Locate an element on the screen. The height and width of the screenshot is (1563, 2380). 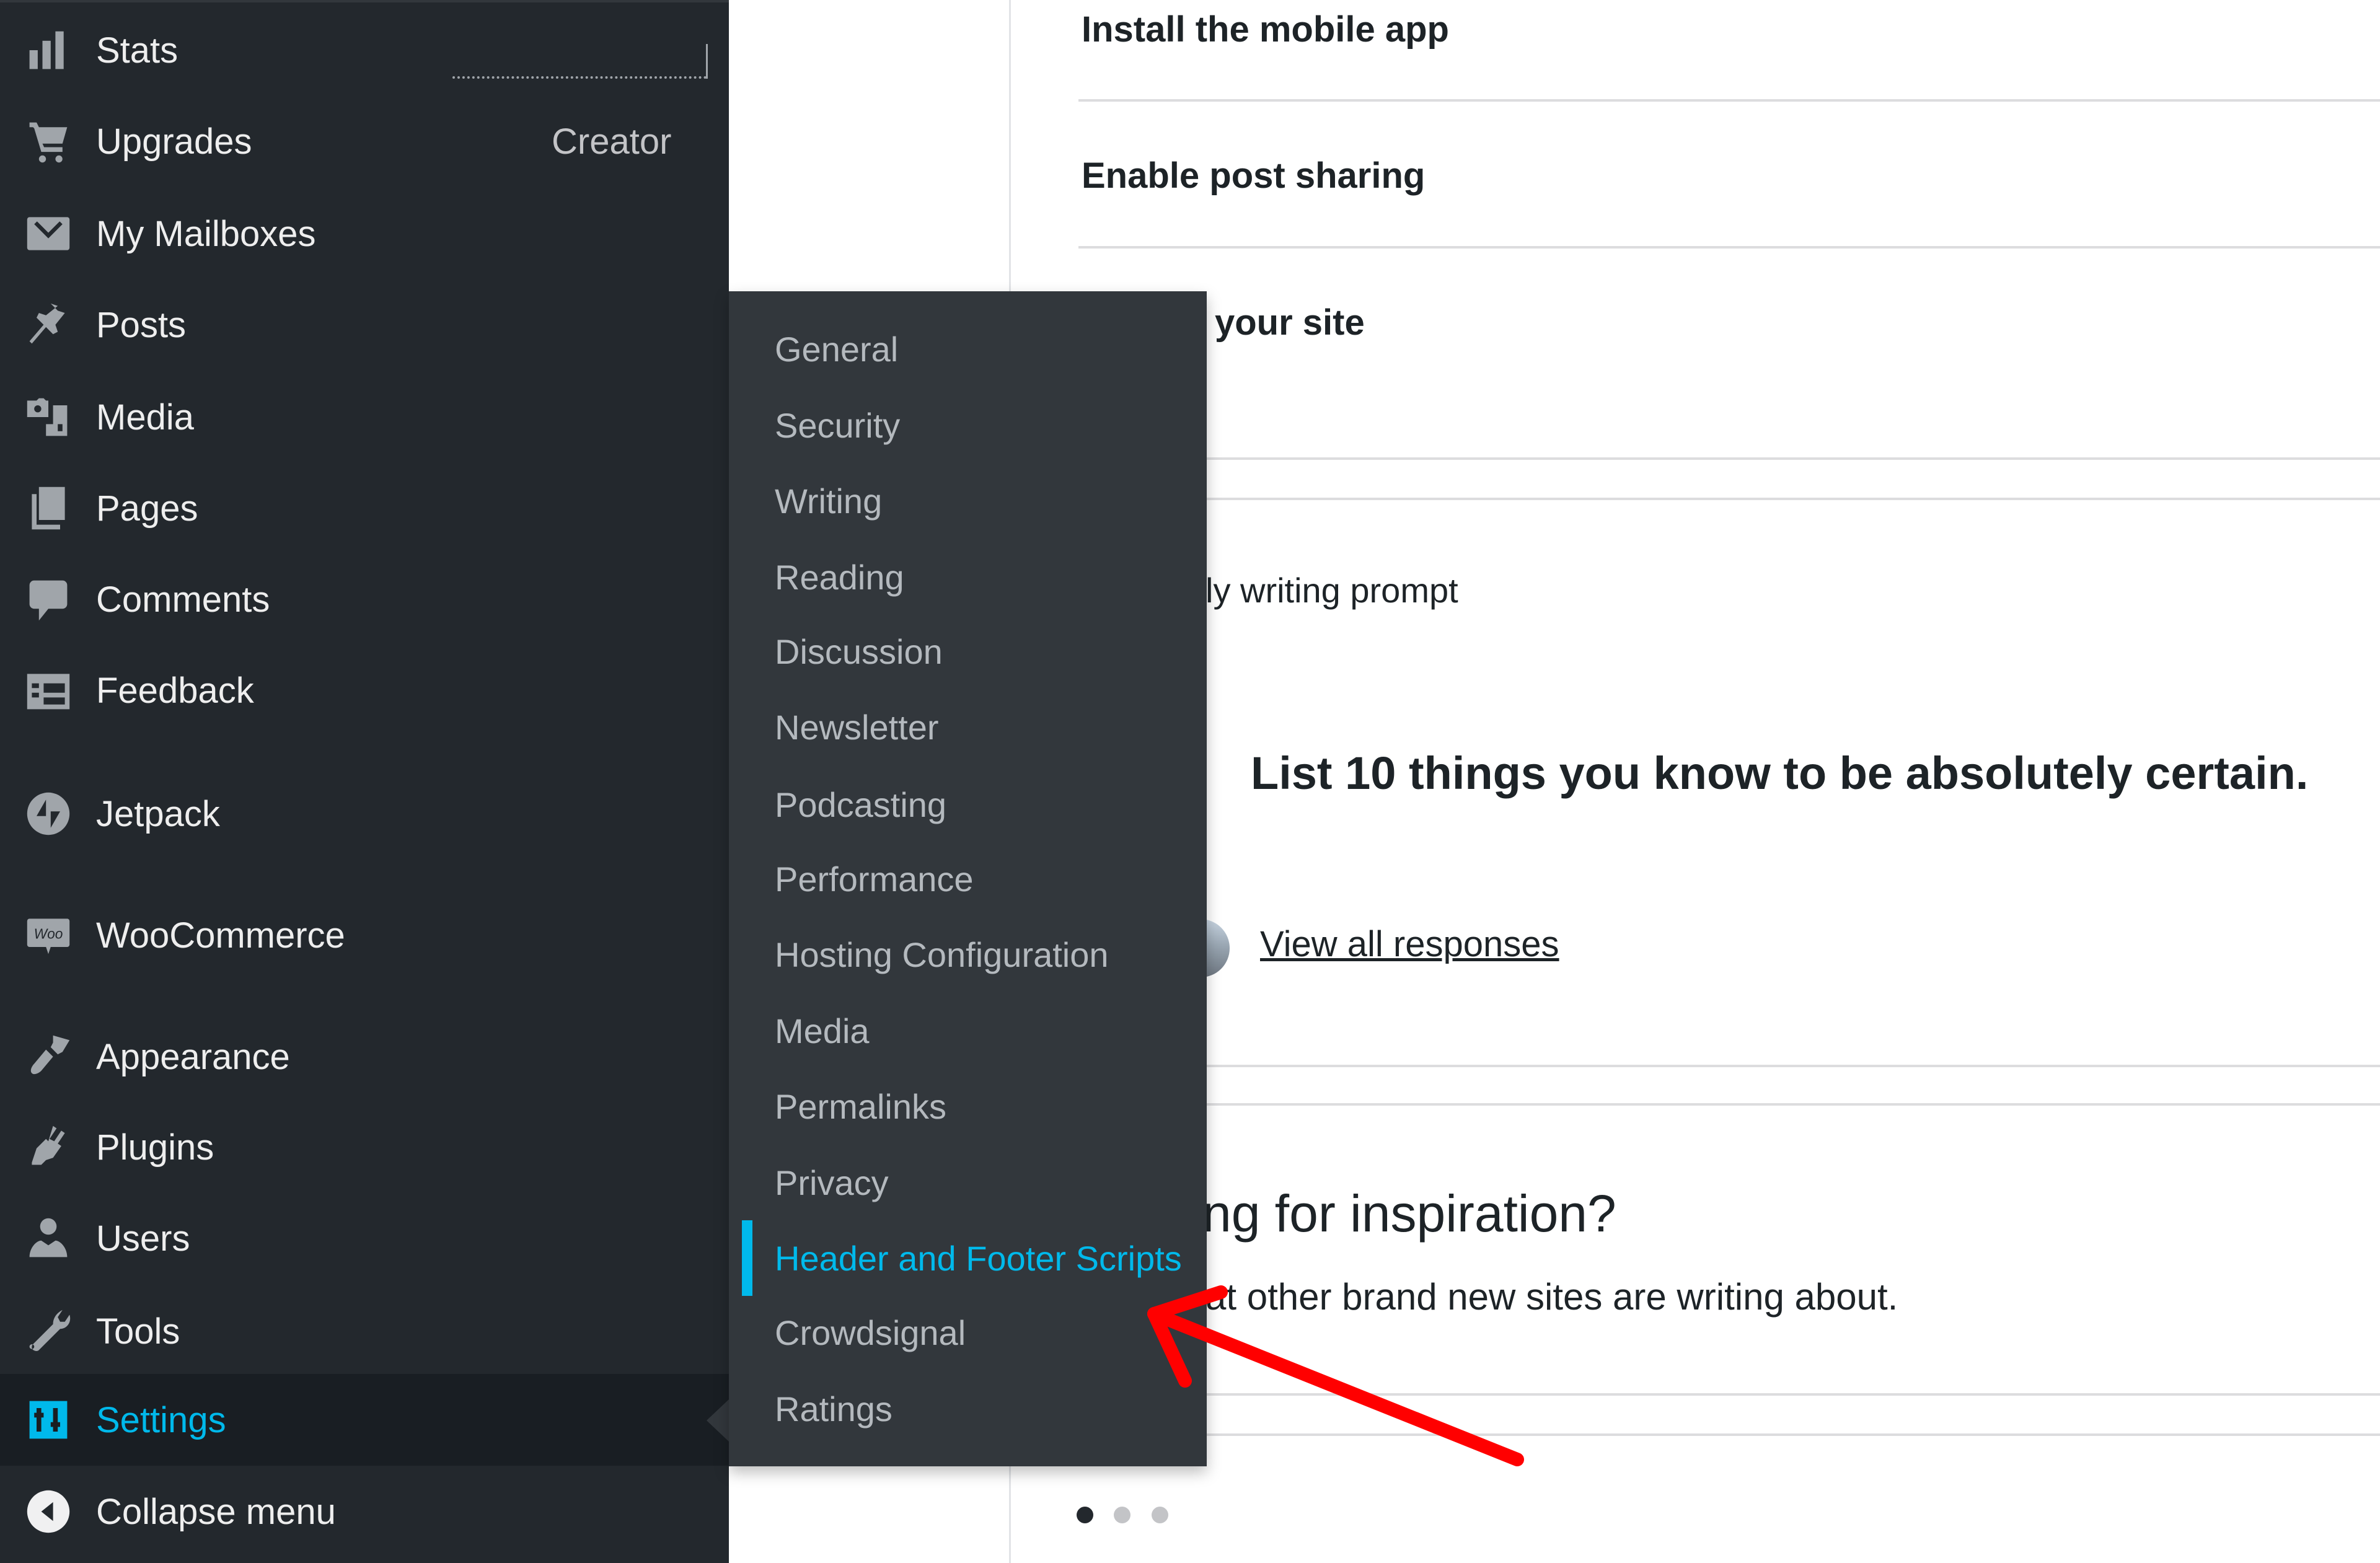
submenu-item-hosting-configuration: Hosting Configuration is located at coordinates (968, 954).